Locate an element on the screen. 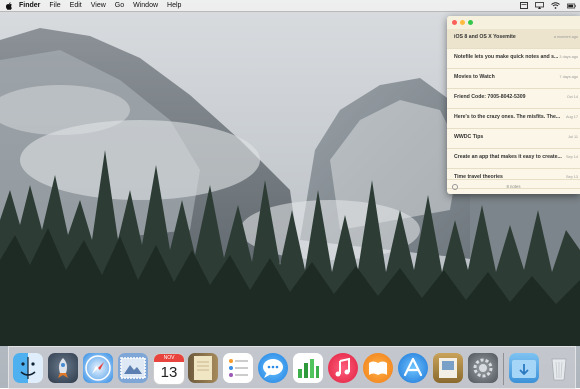 The height and width of the screenshot is (389, 580). ibooks-book-icon is located at coordinates (378, 368).